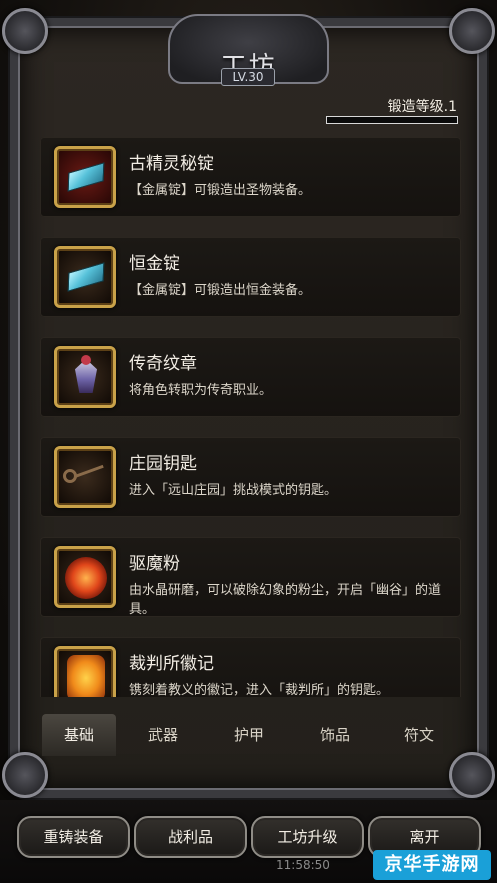 The image size is (497, 883). I want to click on eternal-gold-ingot-icon, so click(85, 277).